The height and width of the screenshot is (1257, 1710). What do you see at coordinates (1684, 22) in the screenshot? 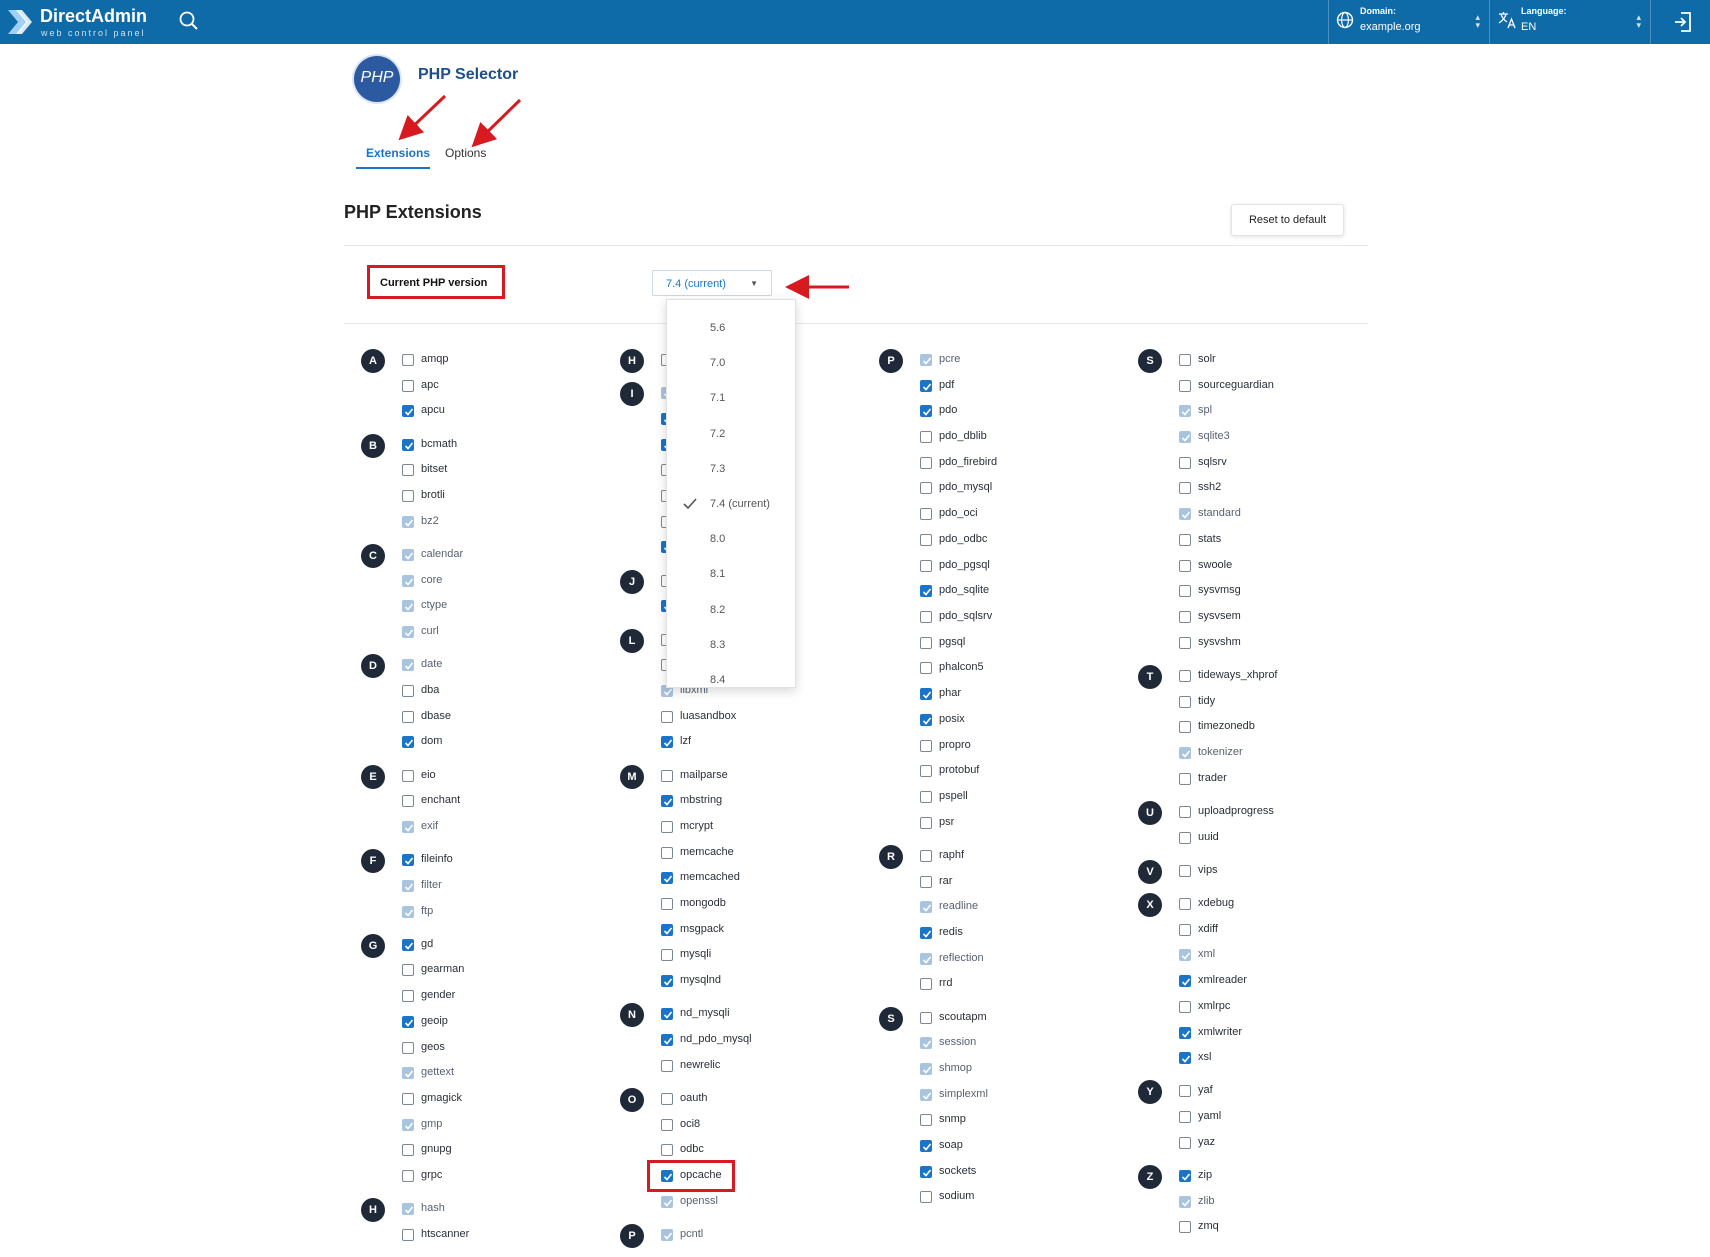
I see `logout-icon` at bounding box center [1684, 22].